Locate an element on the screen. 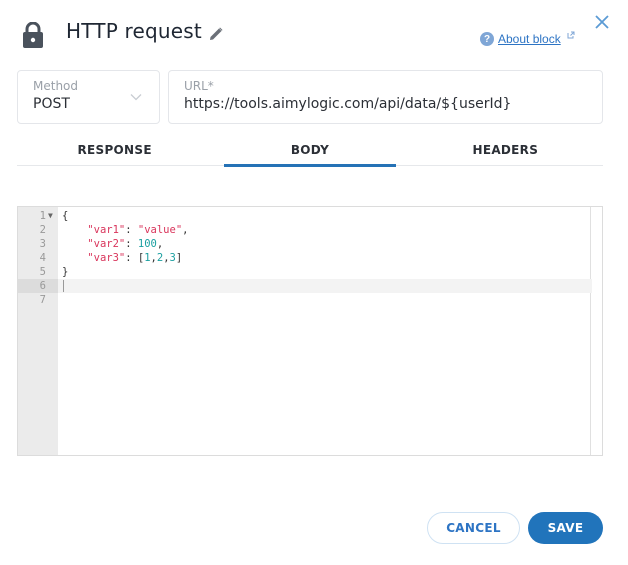  json-key: "var3" is located at coordinates (106, 258).